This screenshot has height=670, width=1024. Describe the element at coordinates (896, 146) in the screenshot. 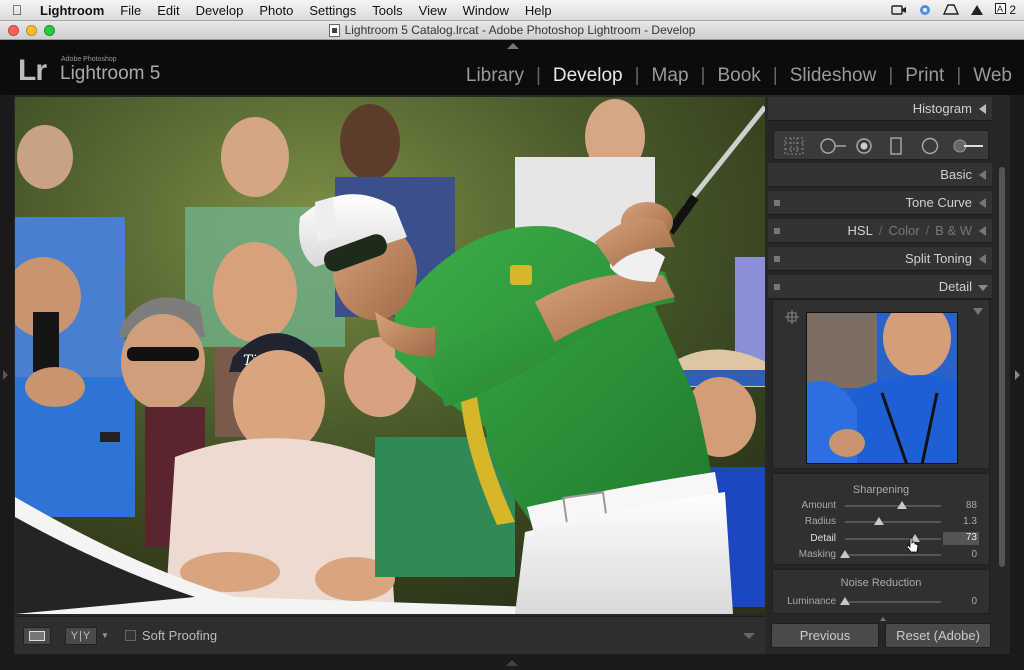

I see `graduated-filter-icon` at that location.